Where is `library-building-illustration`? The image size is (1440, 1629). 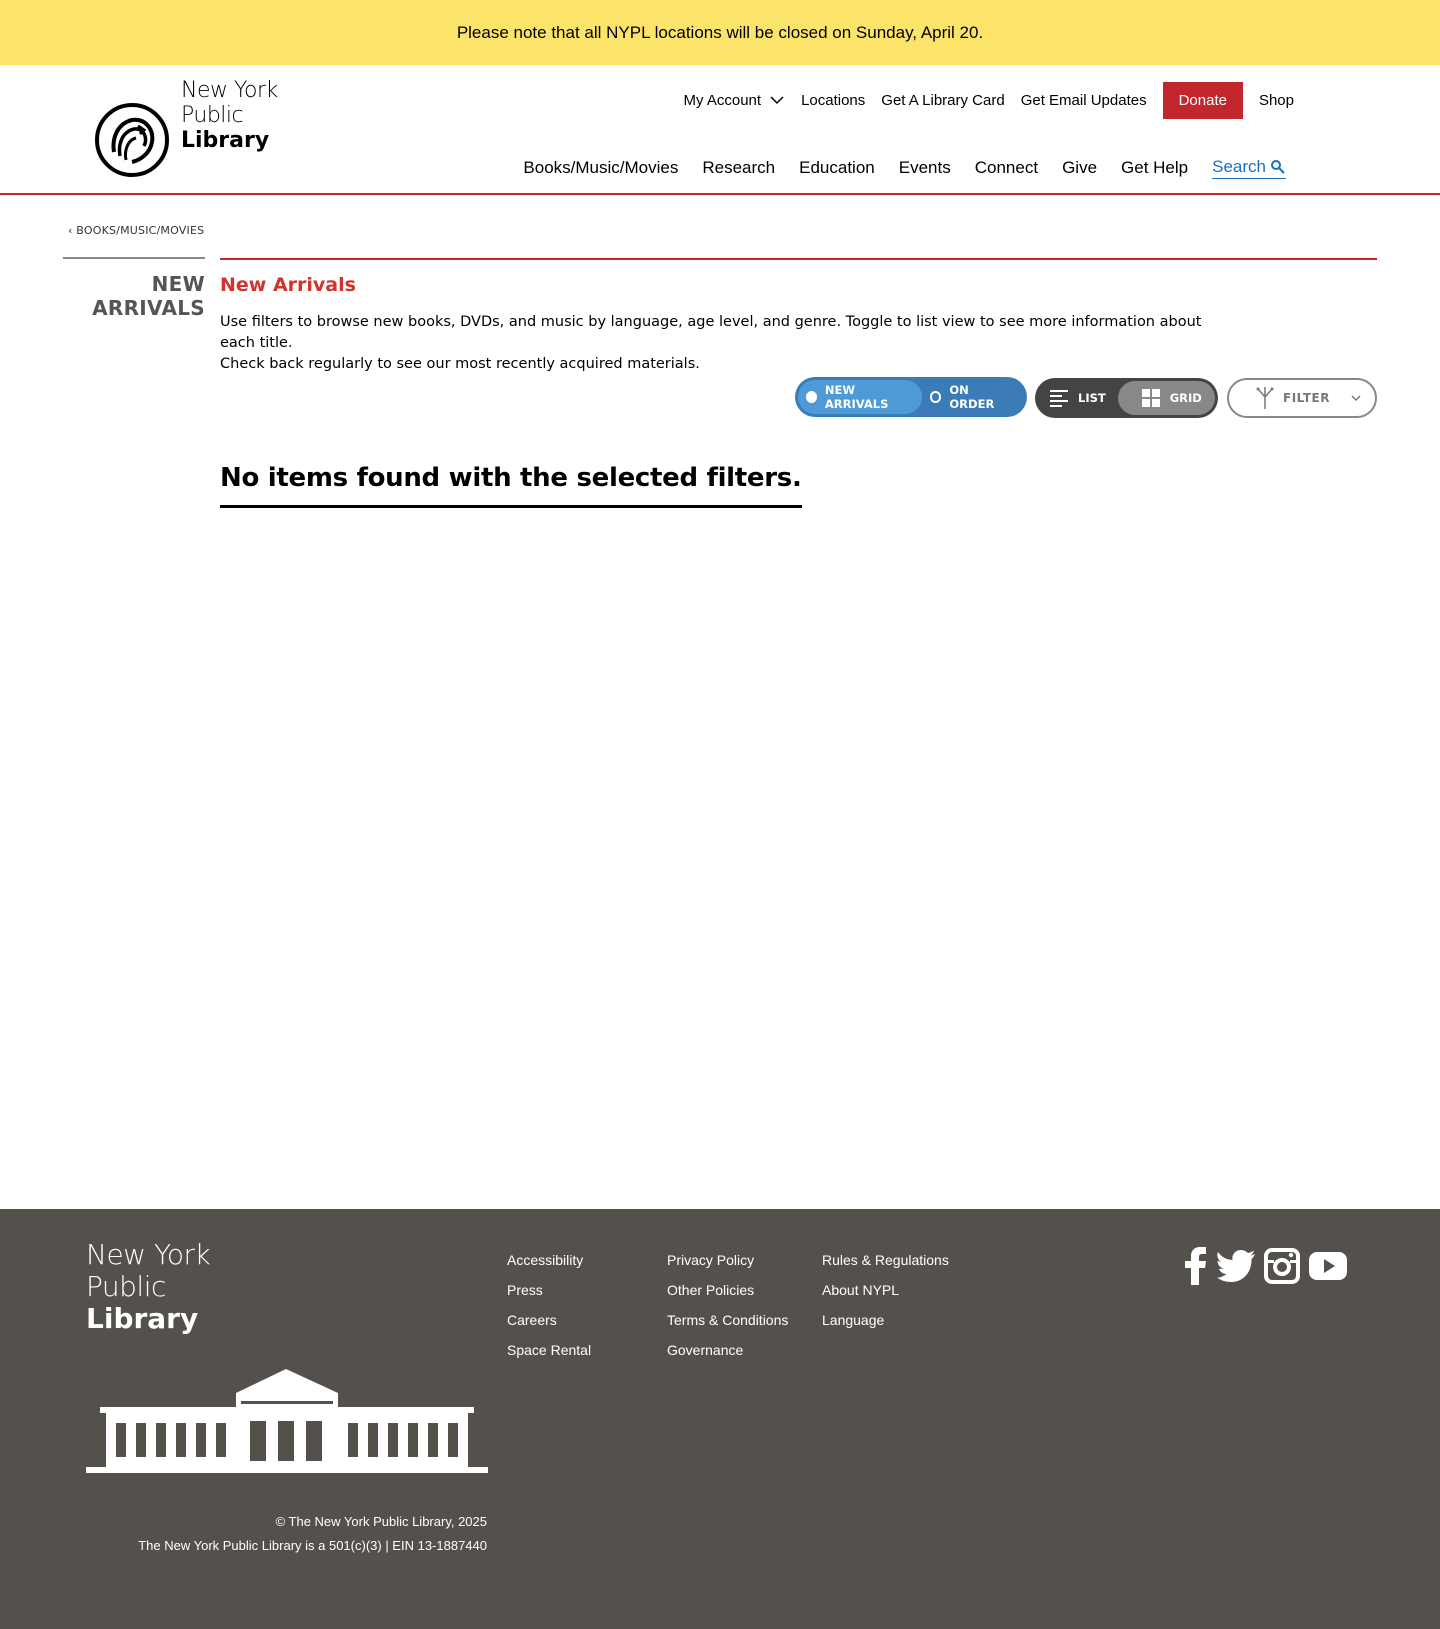
library-building-illustration is located at coordinates (287, 1421).